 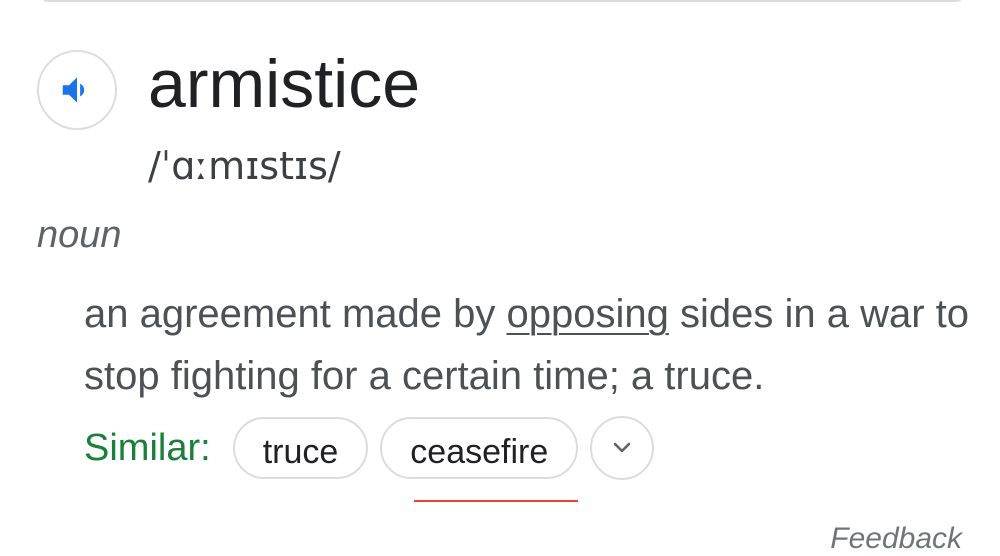 I want to click on feedback-link: Feedback, so click(x=896, y=539).